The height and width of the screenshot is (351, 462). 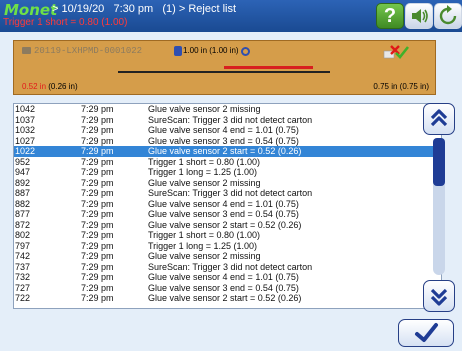 What do you see at coordinates (23, 214) in the screenshot?
I see `reject-id: 877` at bounding box center [23, 214].